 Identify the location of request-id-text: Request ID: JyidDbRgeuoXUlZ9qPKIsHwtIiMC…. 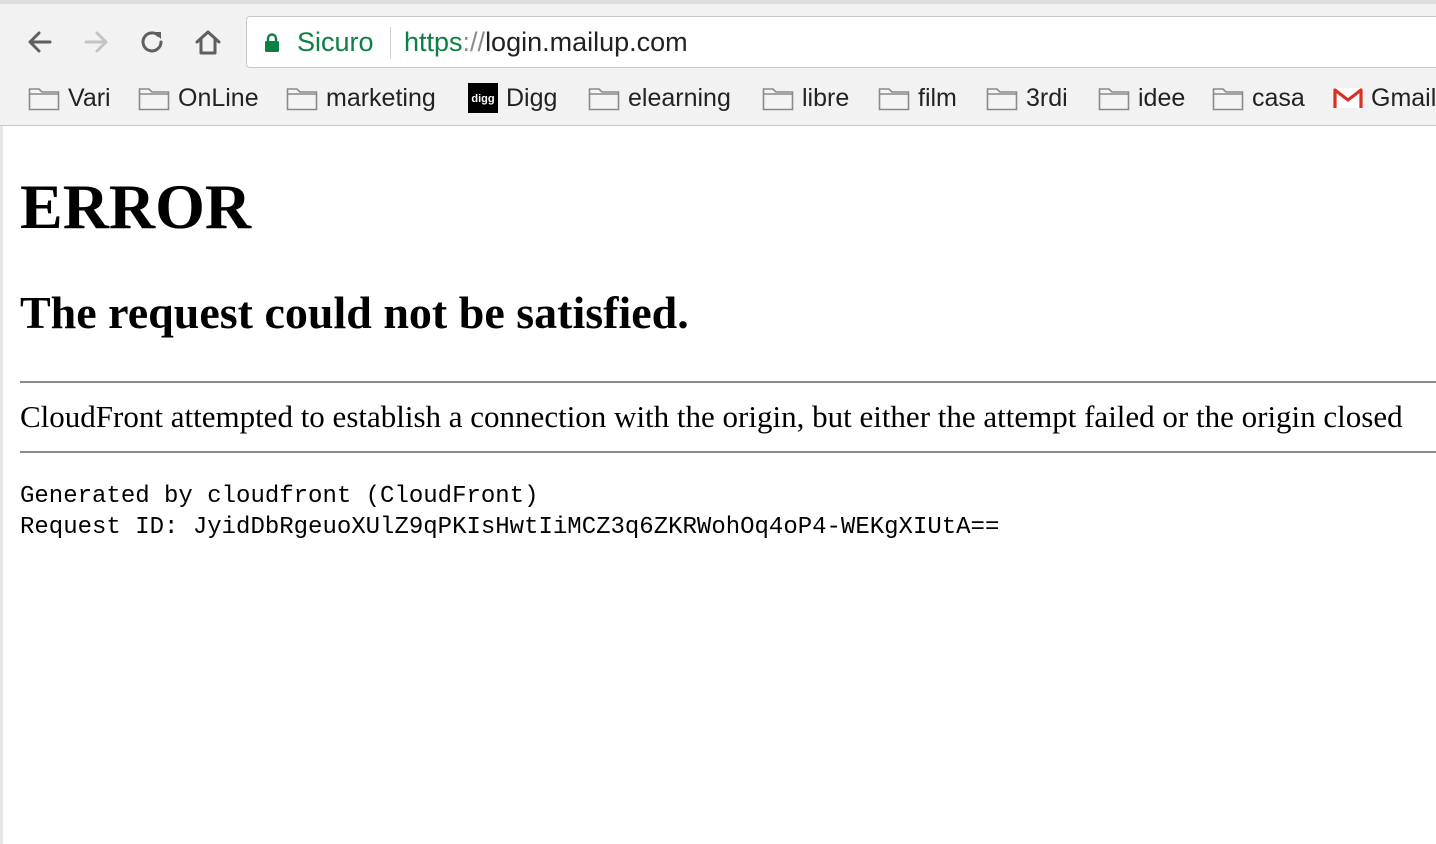
(510, 527).